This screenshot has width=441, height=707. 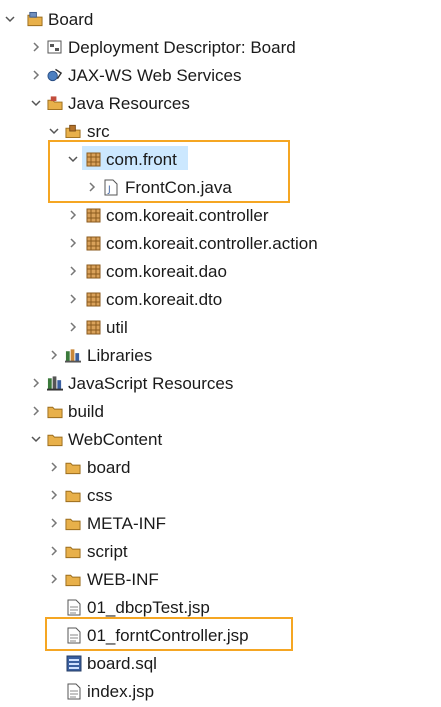 What do you see at coordinates (127, 523) in the screenshot?
I see `tree-item-label: META-INF` at bounding box center [127, 523].